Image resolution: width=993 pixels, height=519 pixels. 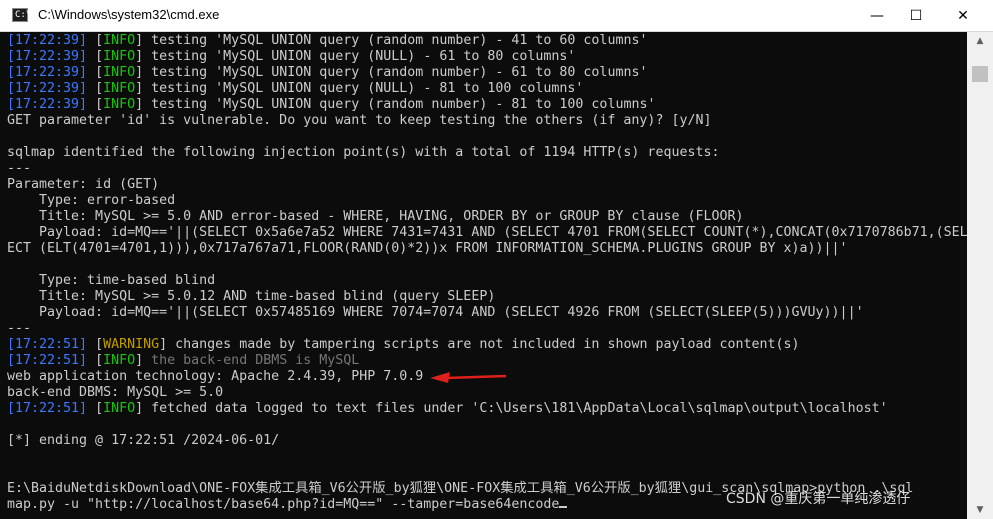 What do you see at coordinates (131, 344) in the screenshot?
I see `log-level: WARNING` at bounding box center [131, 344].